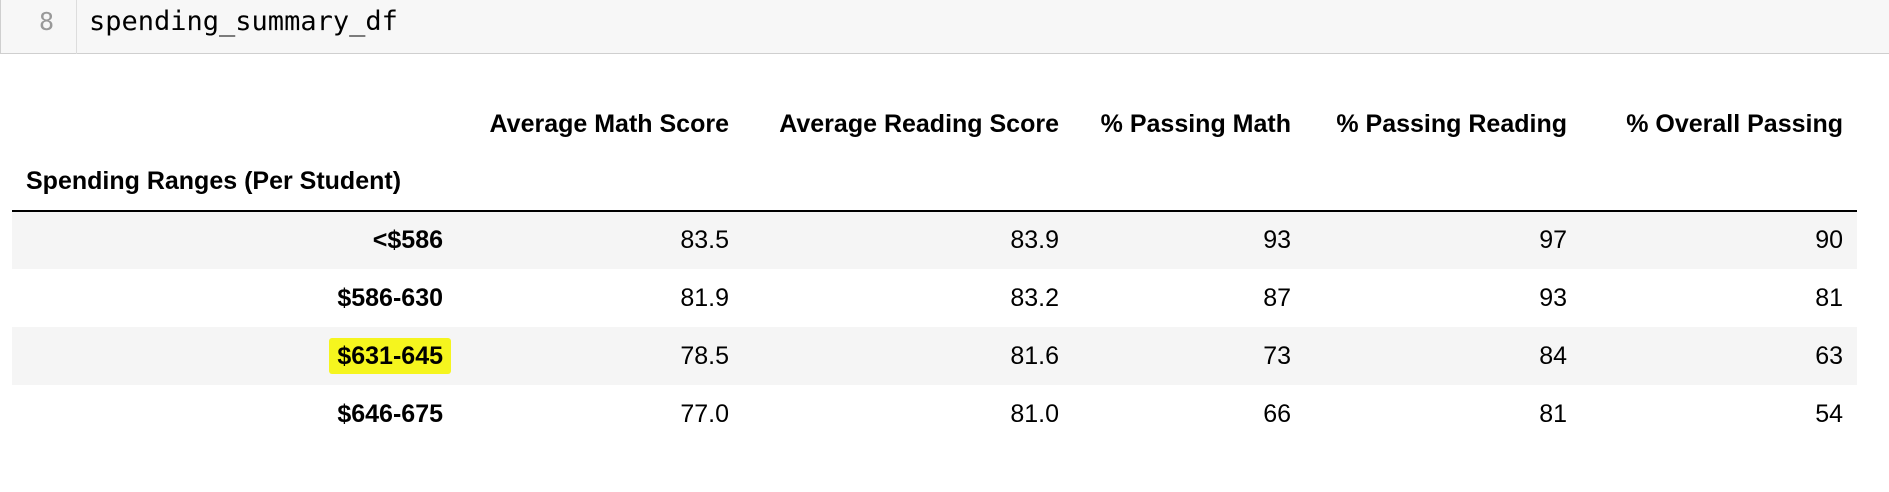 This screenshot has height=492, width=1889. I want to click on table-cell: 83.9, so click(1034, 240).